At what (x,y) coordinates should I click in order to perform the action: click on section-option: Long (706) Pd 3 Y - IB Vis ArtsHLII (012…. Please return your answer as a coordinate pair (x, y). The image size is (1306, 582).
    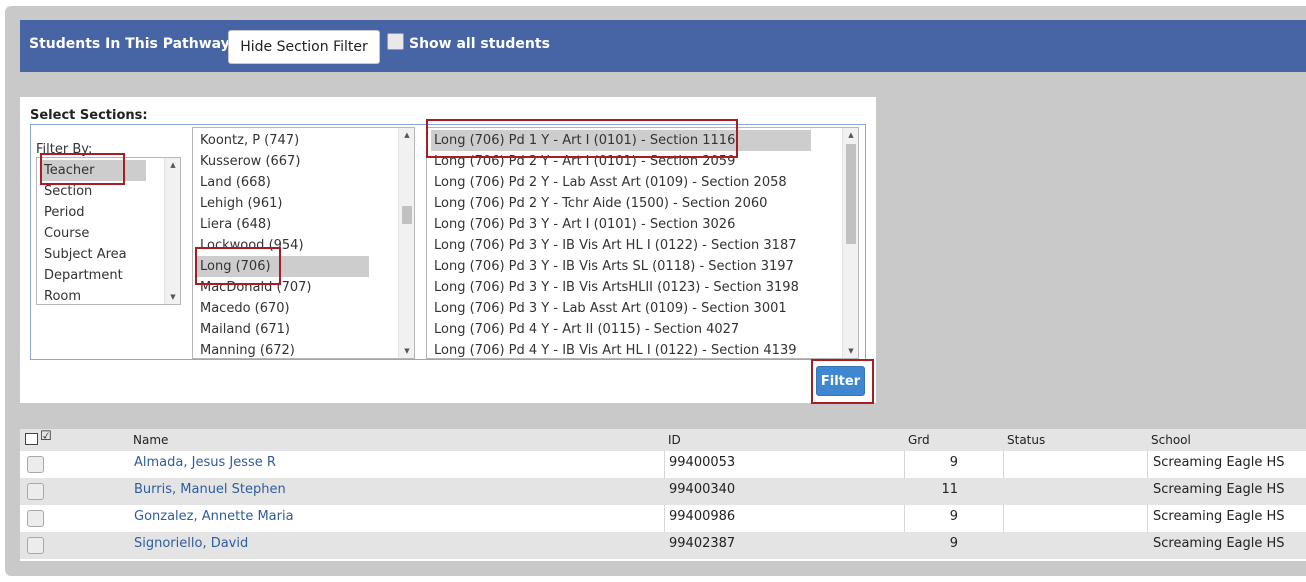
    Looking at the image, I should click on (615, 287).